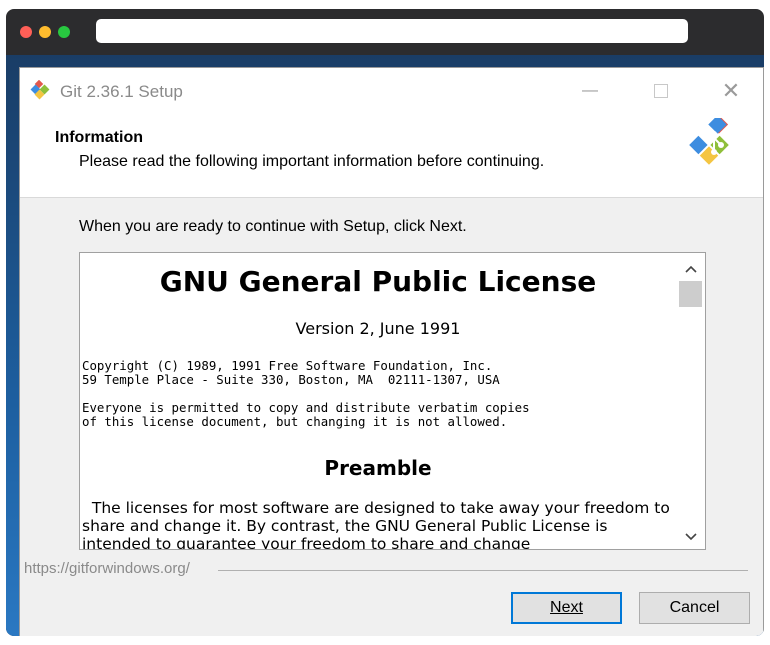  Describe the element at coordinates (694, 608) in the screenshot. I see `cancel-button: Cancel` at that location.